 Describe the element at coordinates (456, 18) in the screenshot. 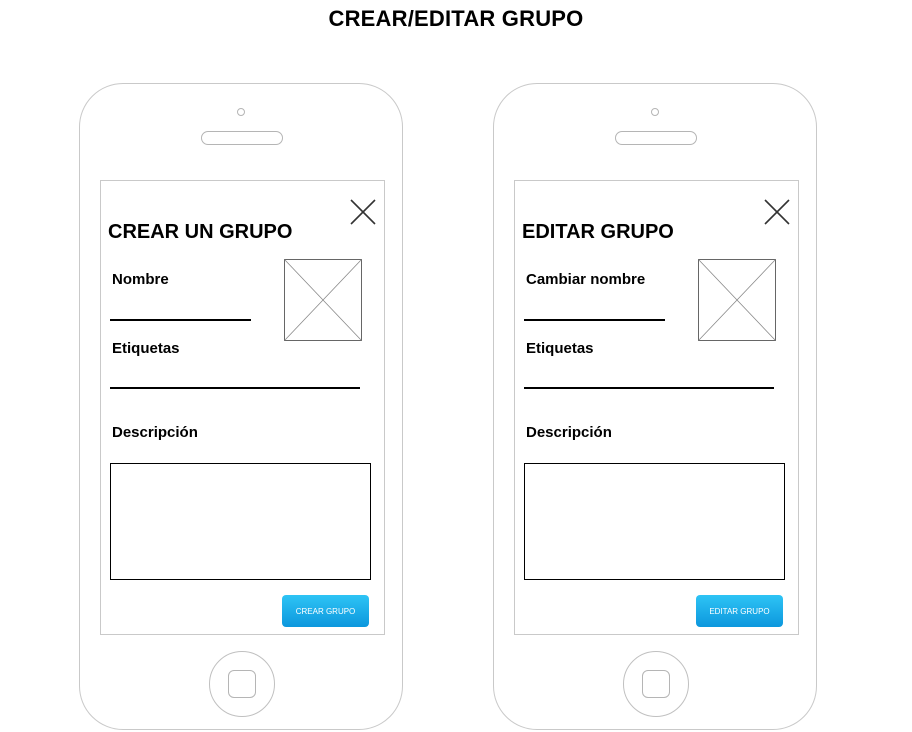

I see `page-title: CREAR/EDITAR GRUPO` at that location.